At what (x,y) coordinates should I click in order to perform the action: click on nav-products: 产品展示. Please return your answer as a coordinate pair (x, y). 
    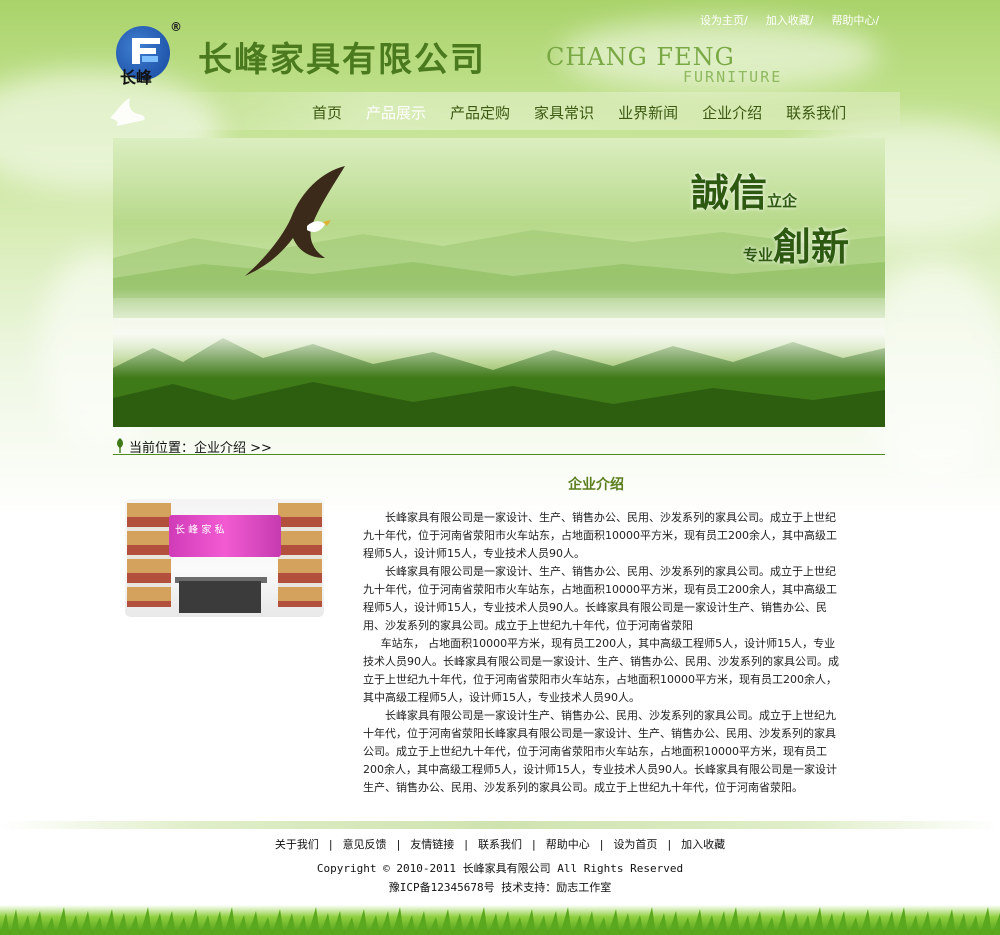
    Looking at the image, I should click on (396, 112).